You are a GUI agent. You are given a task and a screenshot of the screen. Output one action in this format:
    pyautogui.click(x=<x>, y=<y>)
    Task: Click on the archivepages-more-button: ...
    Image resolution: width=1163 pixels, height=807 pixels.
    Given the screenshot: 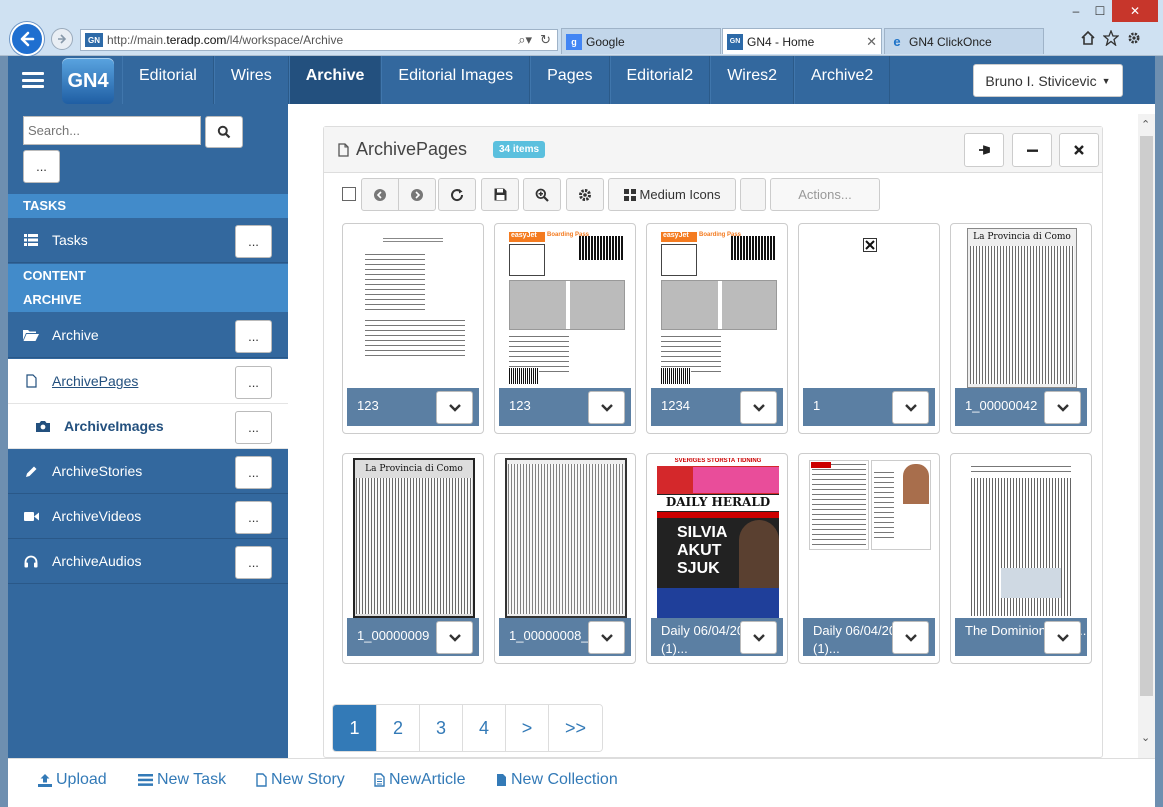 What is the action you would take?
    pyautogui.click(x=253, y=382)
    